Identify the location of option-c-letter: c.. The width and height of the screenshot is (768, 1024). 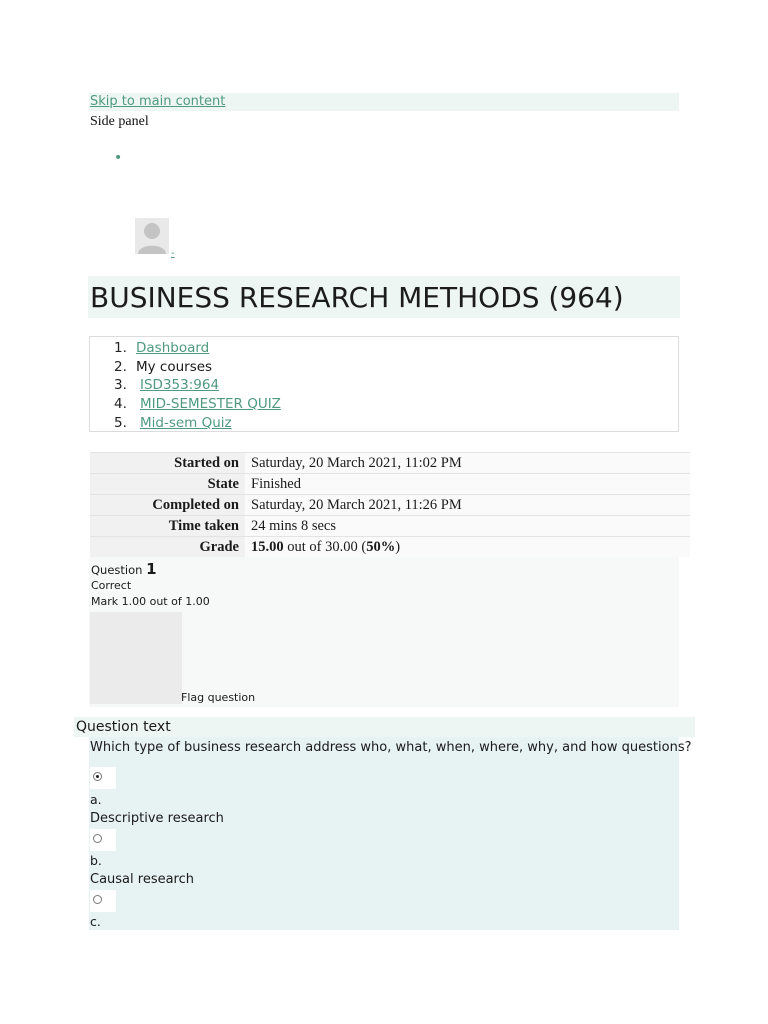
(95, 921).